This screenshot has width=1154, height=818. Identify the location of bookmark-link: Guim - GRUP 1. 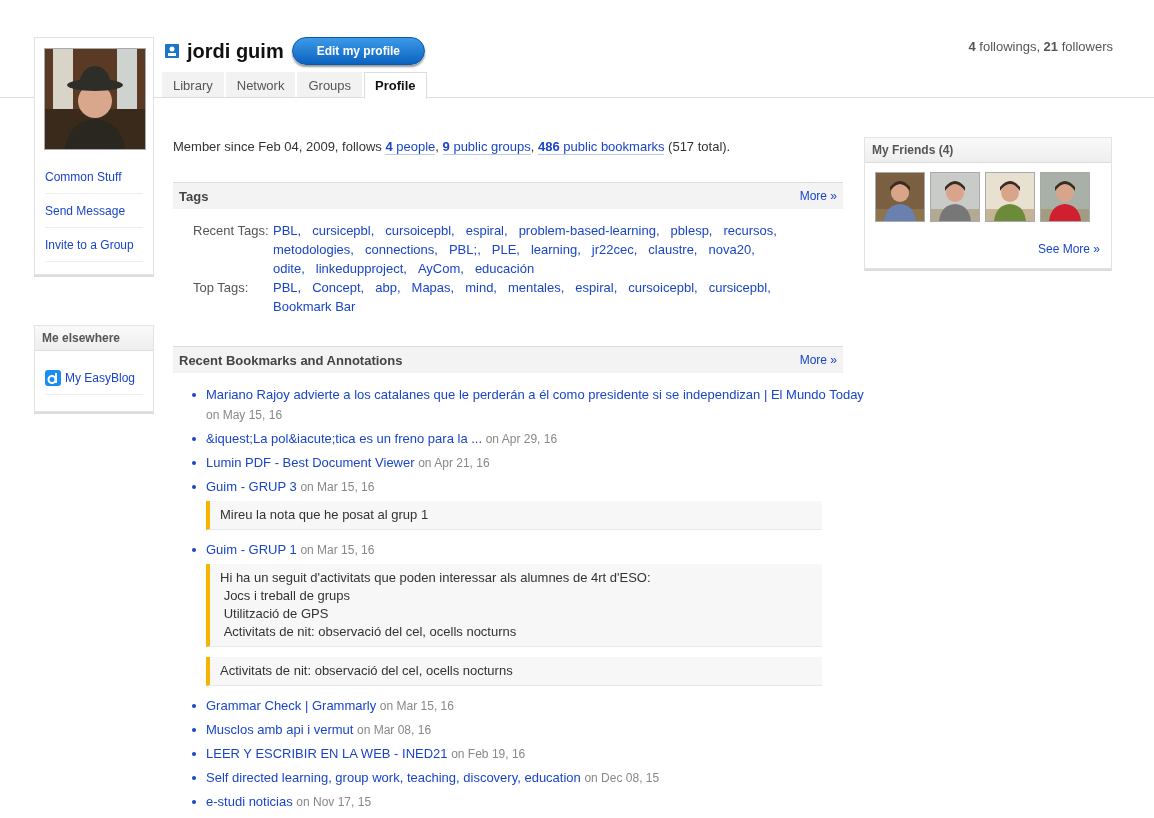
(251, 549).